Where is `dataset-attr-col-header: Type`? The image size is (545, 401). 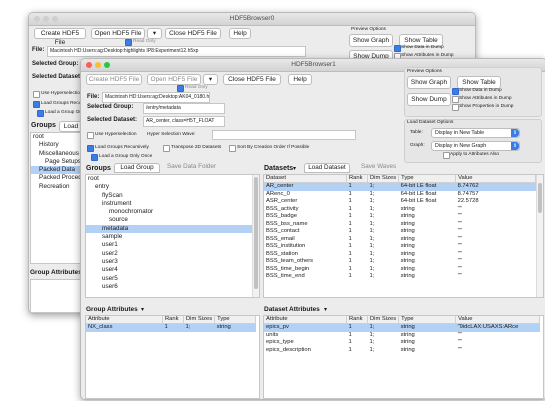
dataset-attr-col-header: Type is located at coordinates (427, 320).